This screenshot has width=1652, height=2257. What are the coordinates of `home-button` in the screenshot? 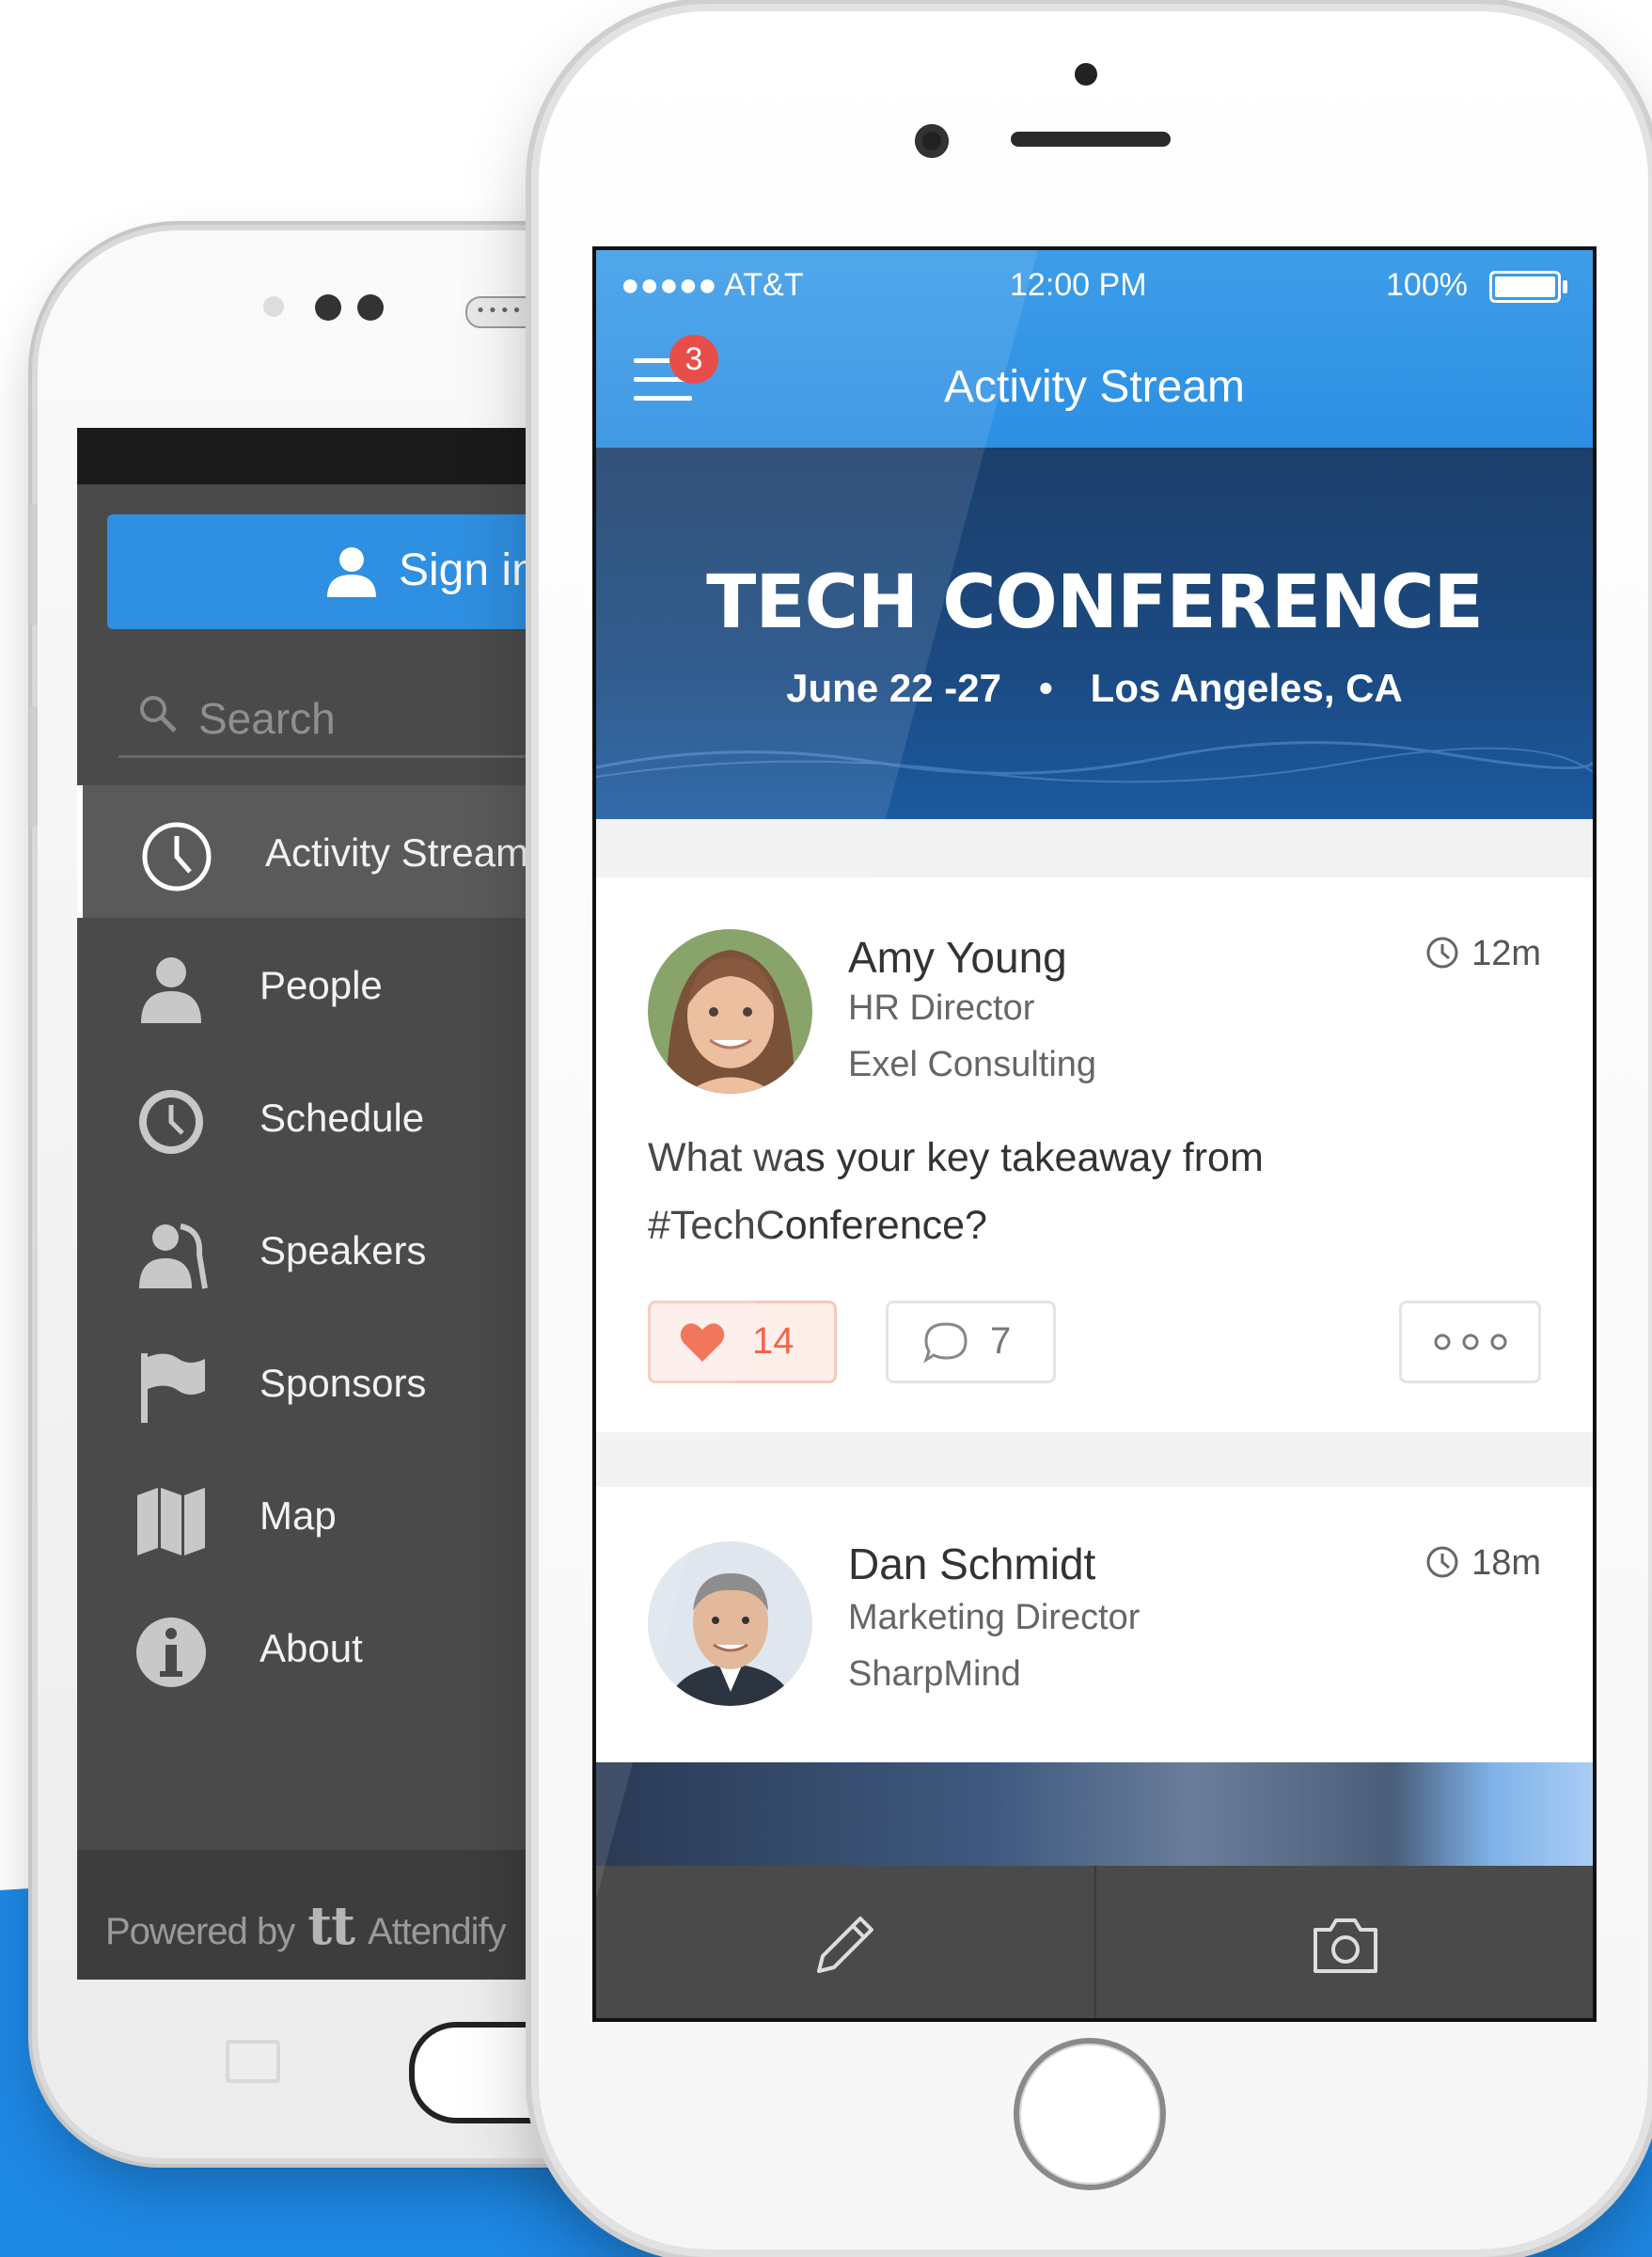 It's located at (1090, 2114).